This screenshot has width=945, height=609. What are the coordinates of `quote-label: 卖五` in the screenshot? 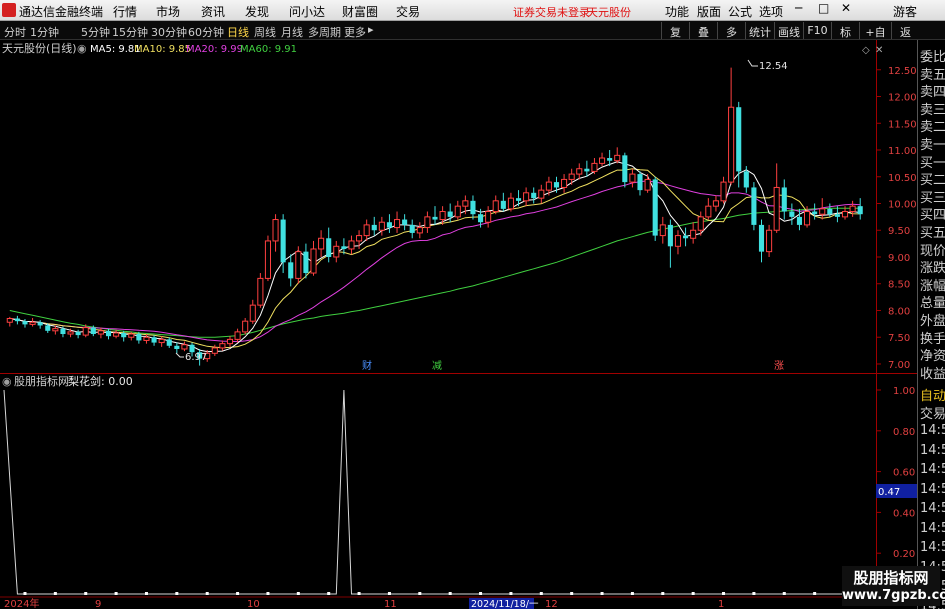 It's located at (932, 75).